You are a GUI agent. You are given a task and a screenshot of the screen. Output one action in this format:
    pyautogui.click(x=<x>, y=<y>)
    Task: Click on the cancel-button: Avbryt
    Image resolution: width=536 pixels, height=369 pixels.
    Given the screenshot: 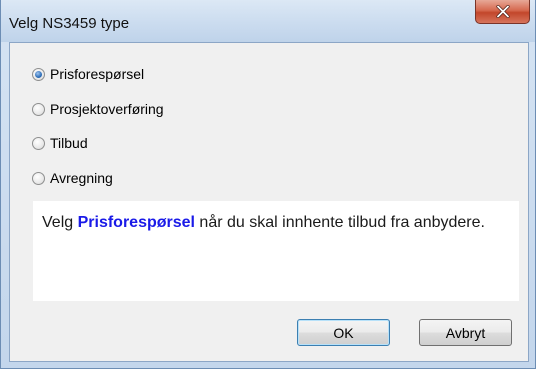 What is the action you would take?
    pyautogui.click(x=465, y=332)
    